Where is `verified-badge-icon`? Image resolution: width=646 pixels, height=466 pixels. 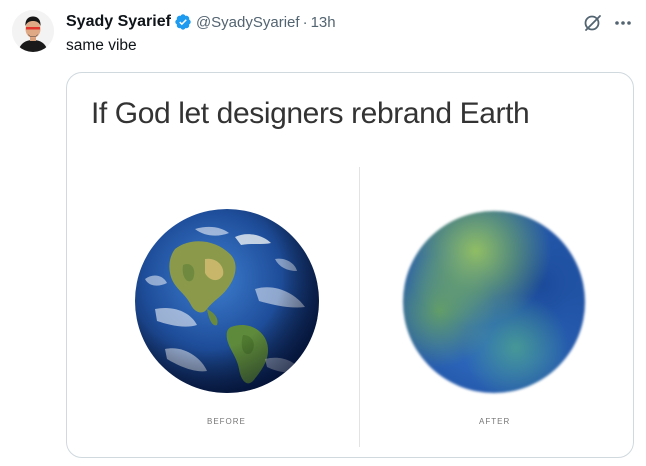 verified-badge-icon is located at coordinates (183, 22).